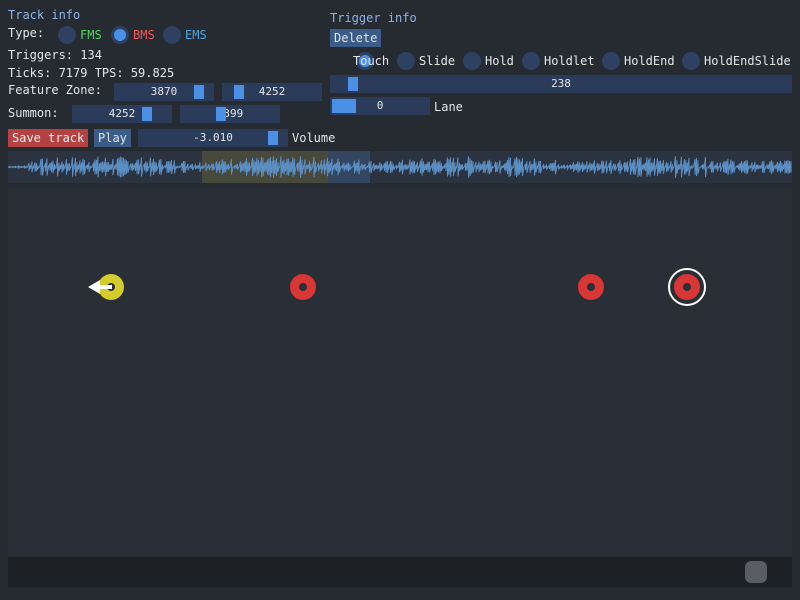 The height and width of the screenshot is (600, 800). I want to click on timeline-scrollbar, so click(400, 572).